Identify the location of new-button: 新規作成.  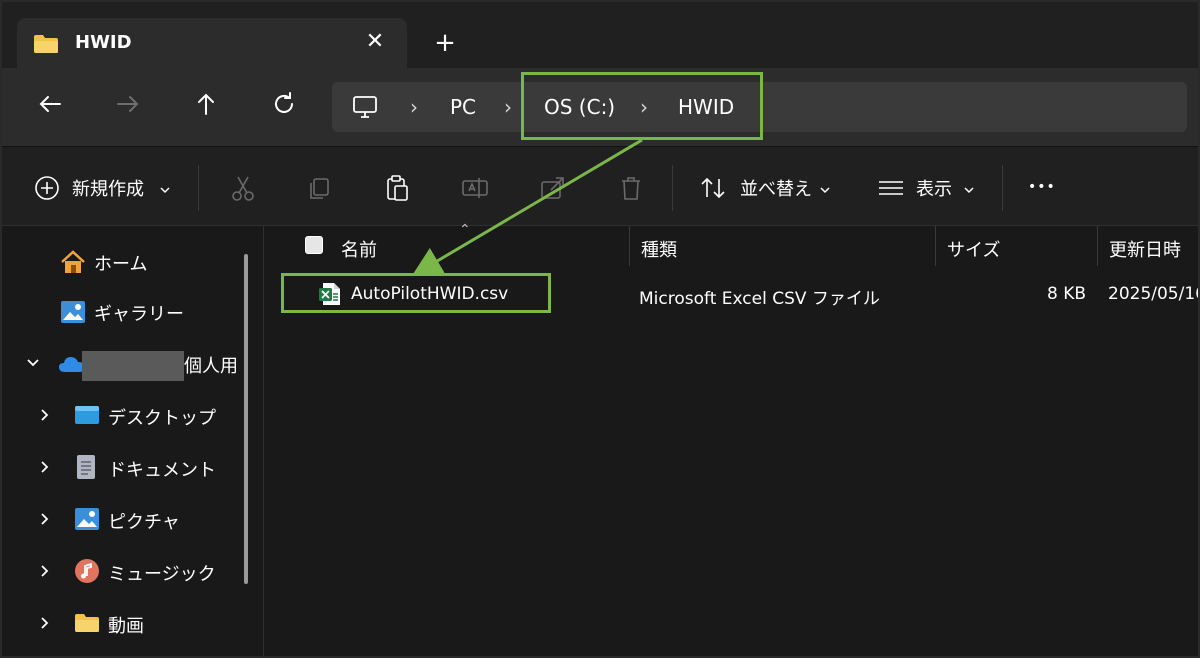
(108, 189).